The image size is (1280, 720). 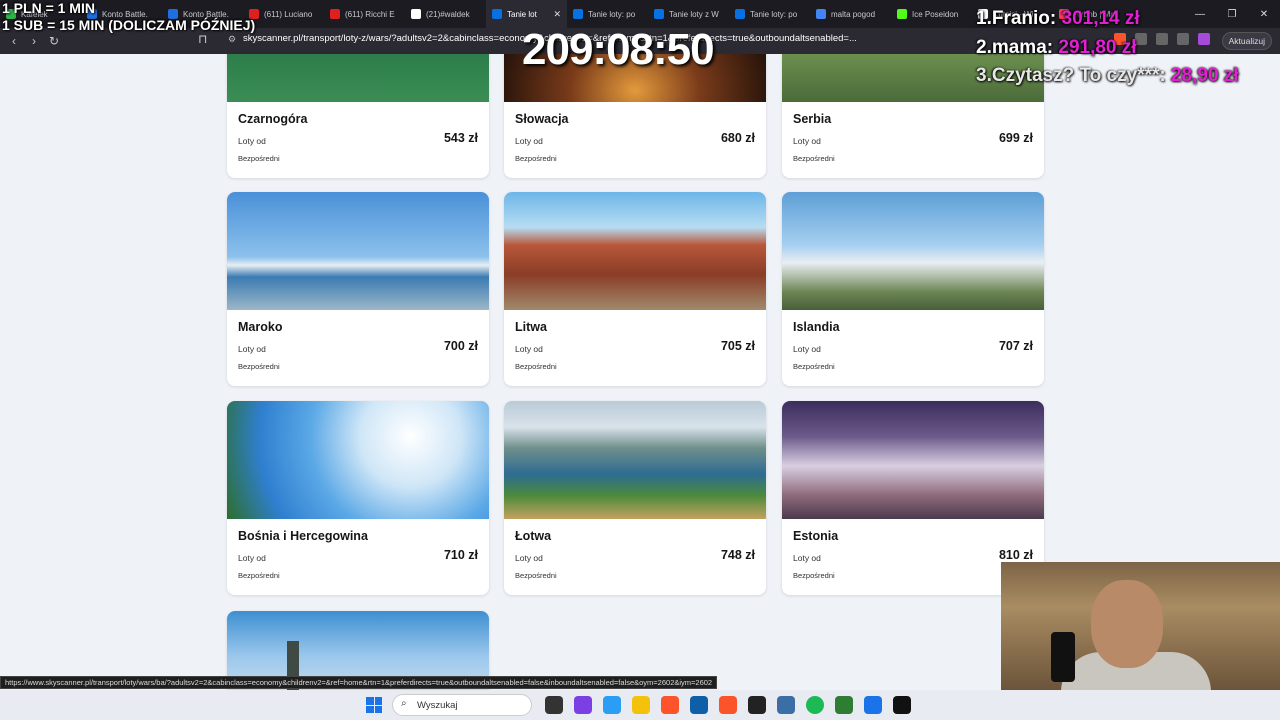 I want to click on minimize-icon: —, so click(x=1200, y=14).